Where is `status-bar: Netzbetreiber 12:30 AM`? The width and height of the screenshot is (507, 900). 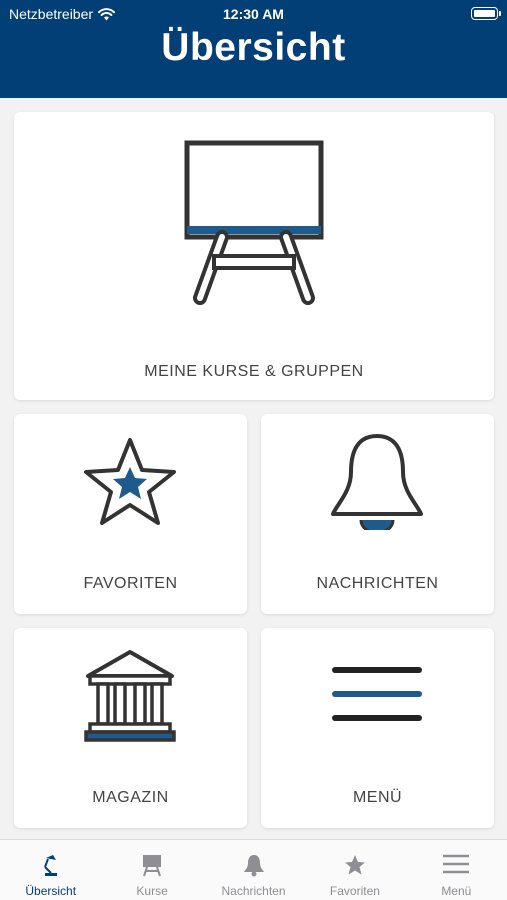
status-bar: Netzbetreiber 12:30 AM is located at coordinates (253, 14).